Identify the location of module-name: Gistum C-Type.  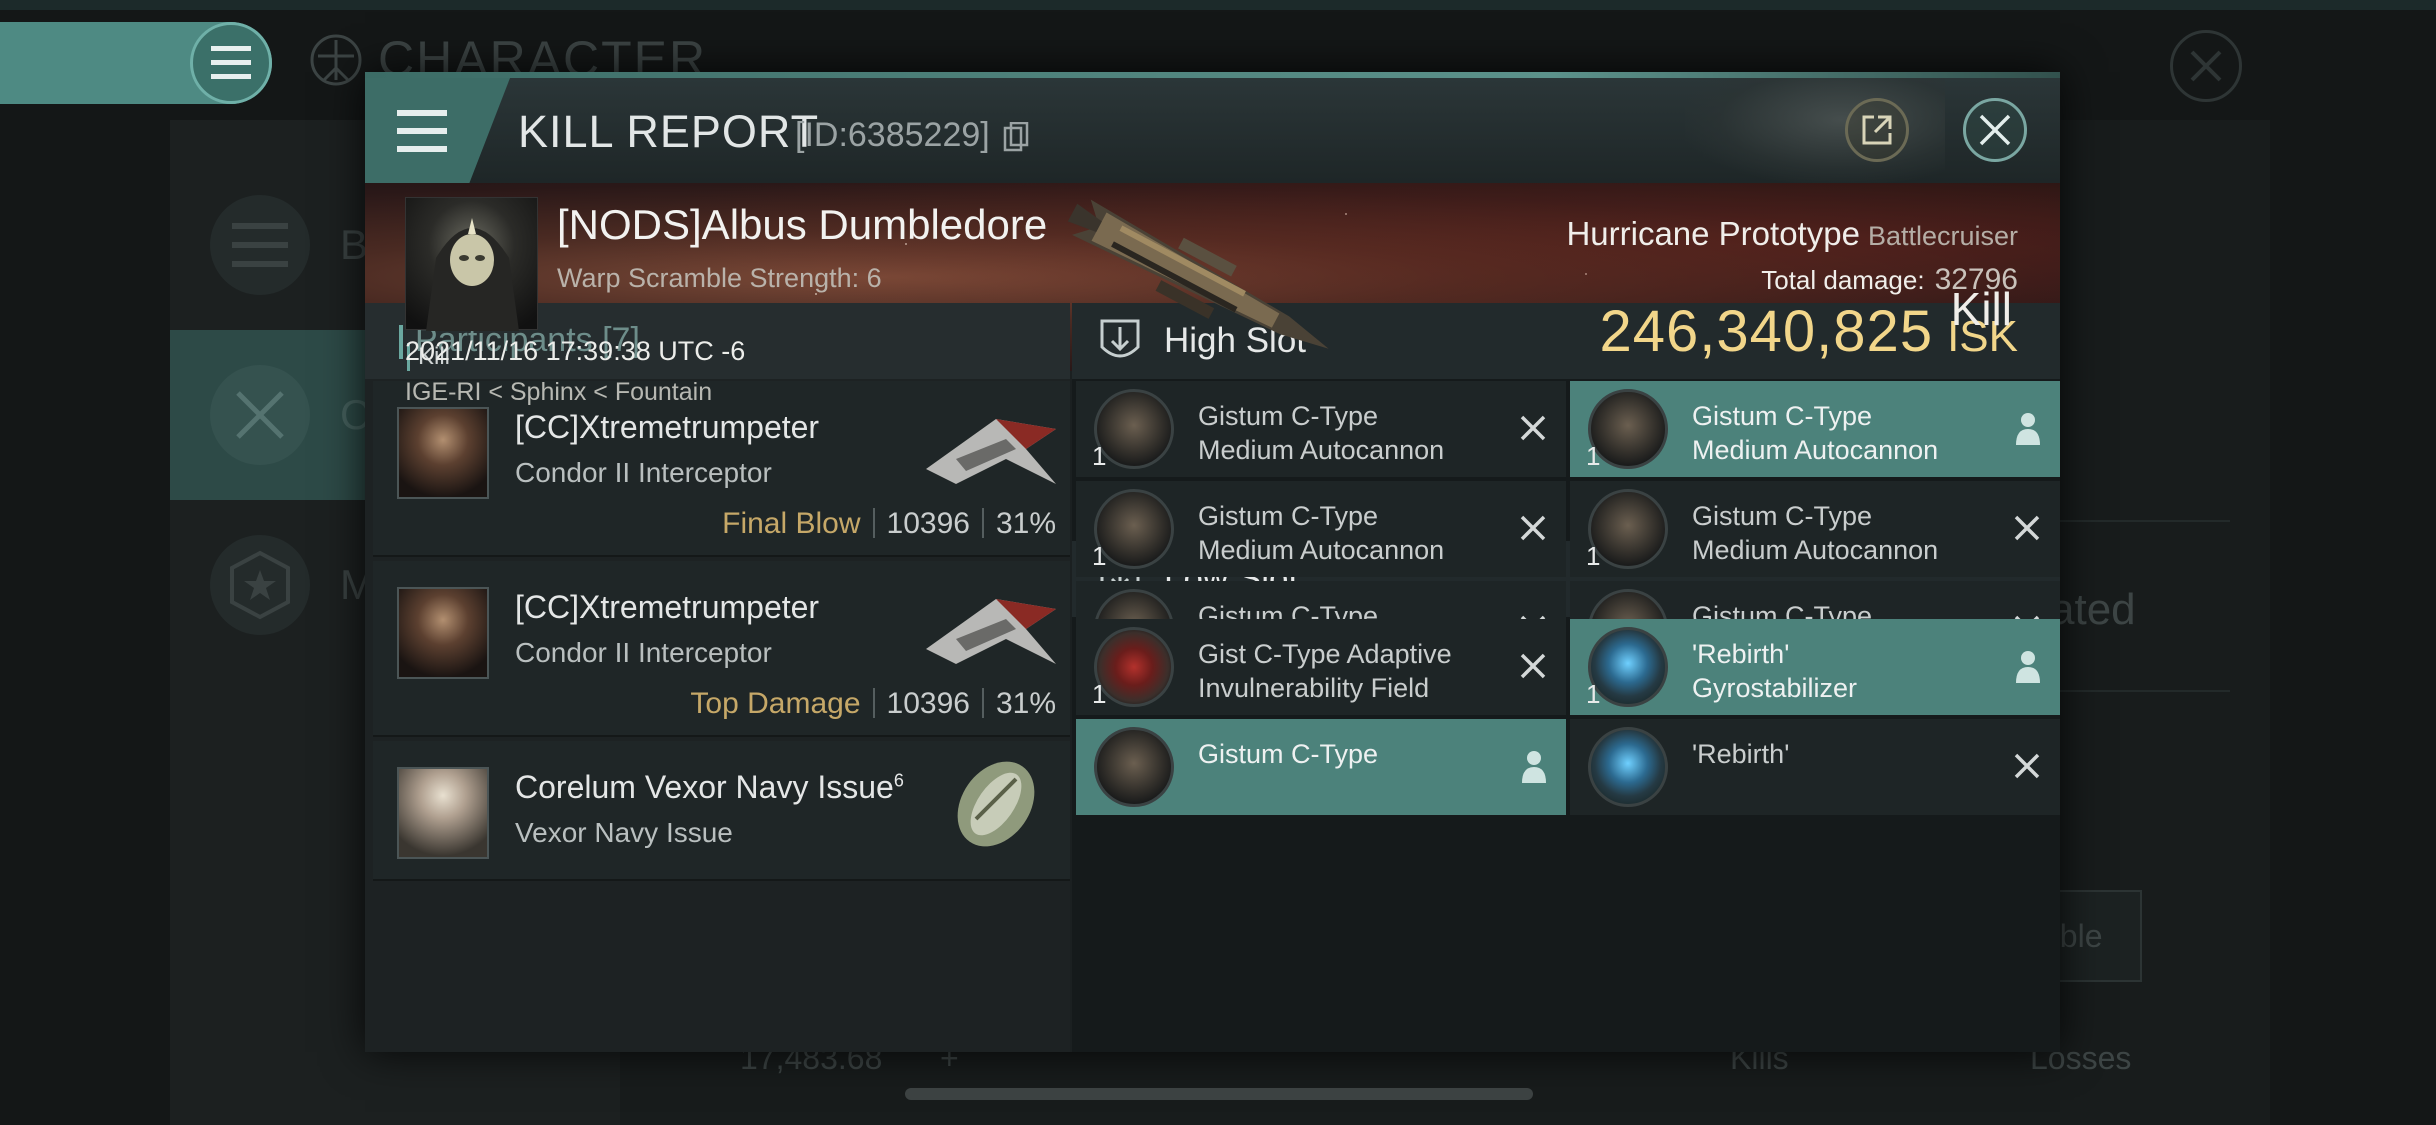
(1288, 754).